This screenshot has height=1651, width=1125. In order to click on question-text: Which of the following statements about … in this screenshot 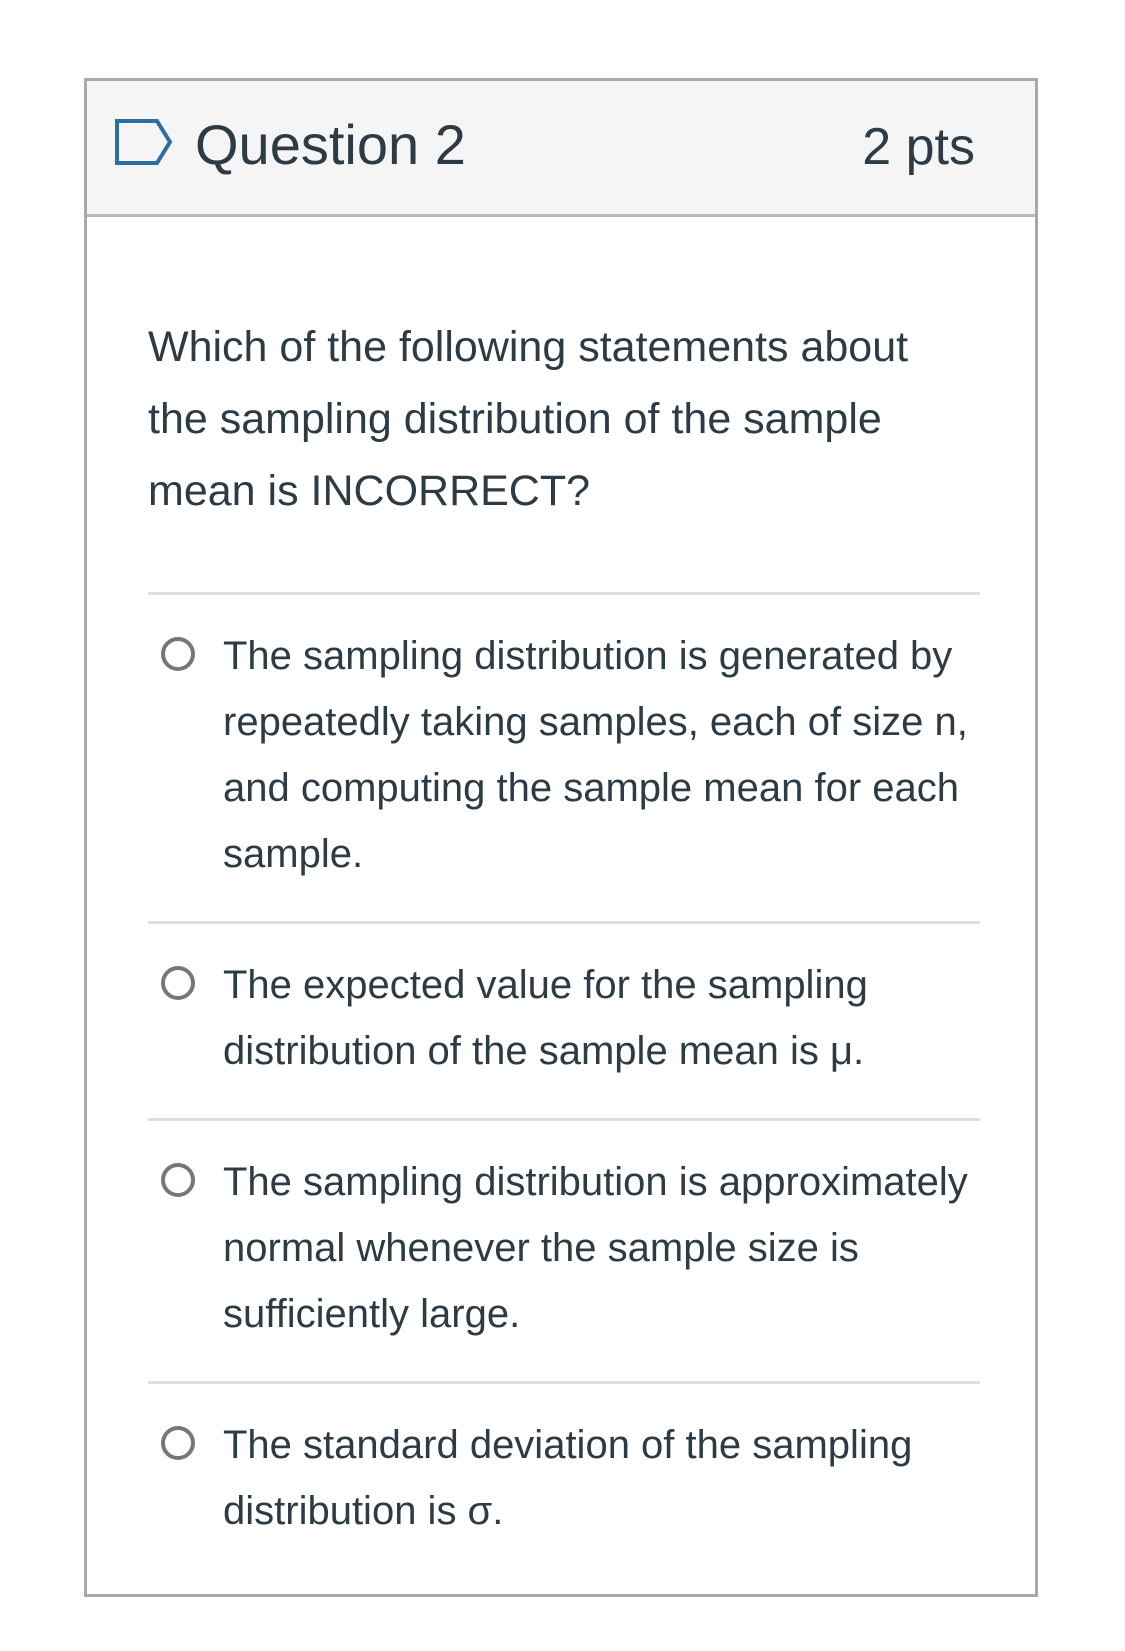, I will do `click(528, 419)`.